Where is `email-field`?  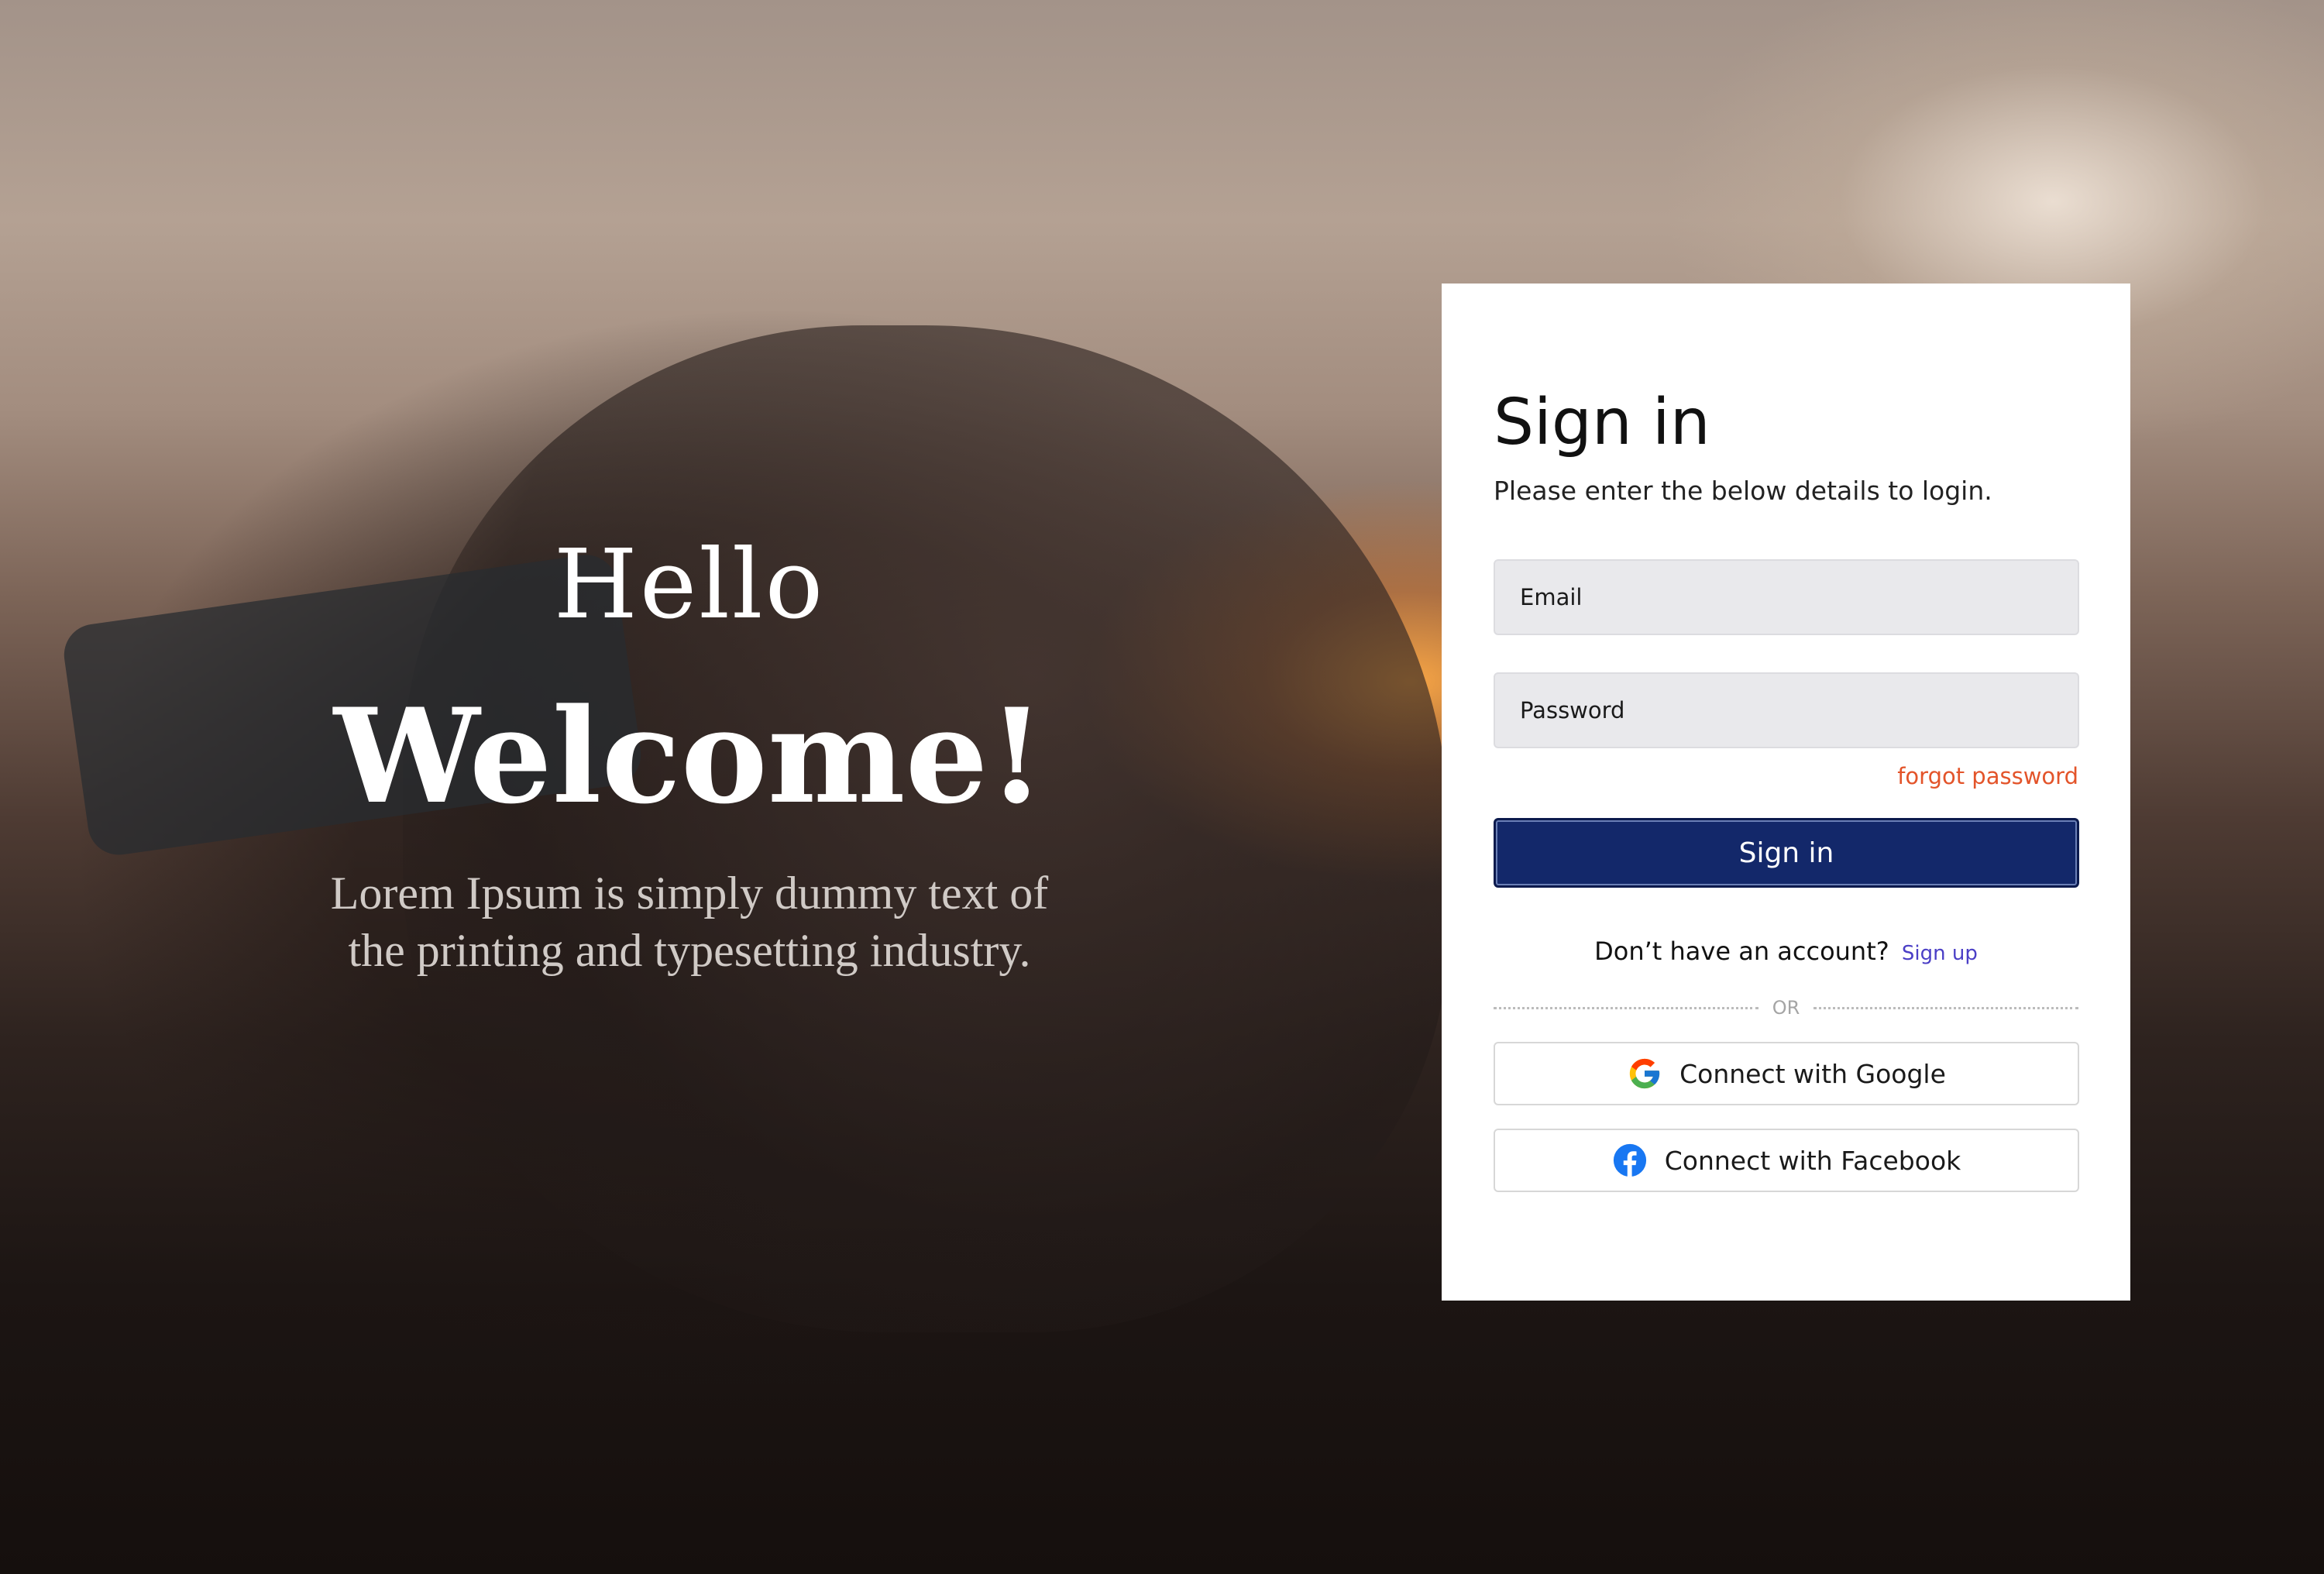 email-field is located at coordinates (1786, 597).